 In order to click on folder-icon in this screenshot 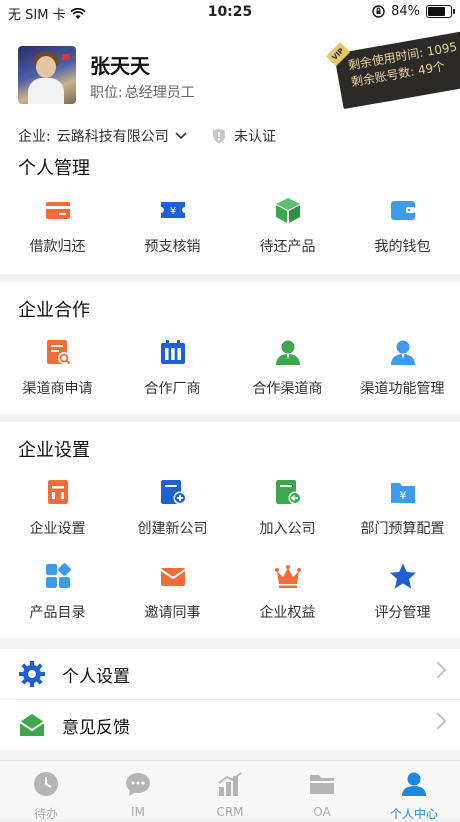, I will do `click(322, 784)`.